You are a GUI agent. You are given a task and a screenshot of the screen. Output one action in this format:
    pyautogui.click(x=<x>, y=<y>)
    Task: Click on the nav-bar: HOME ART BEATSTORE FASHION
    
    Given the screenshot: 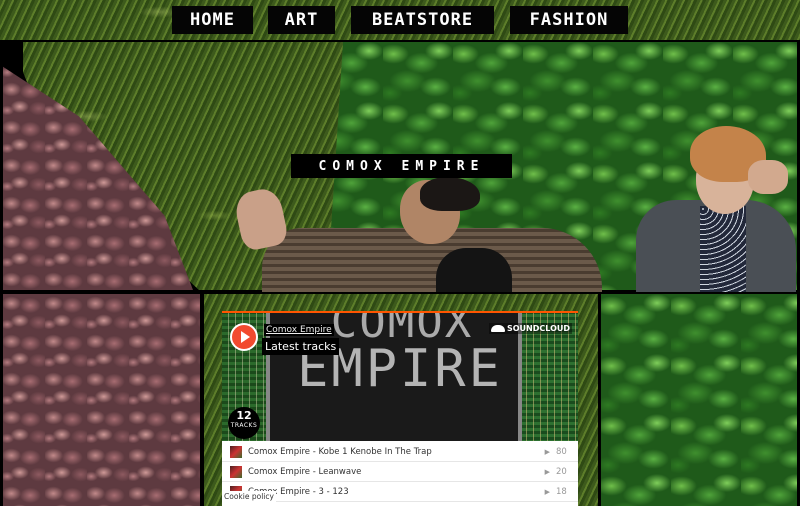 What is the action you would take?
    pyautogui.click(x=400, y=20)
    